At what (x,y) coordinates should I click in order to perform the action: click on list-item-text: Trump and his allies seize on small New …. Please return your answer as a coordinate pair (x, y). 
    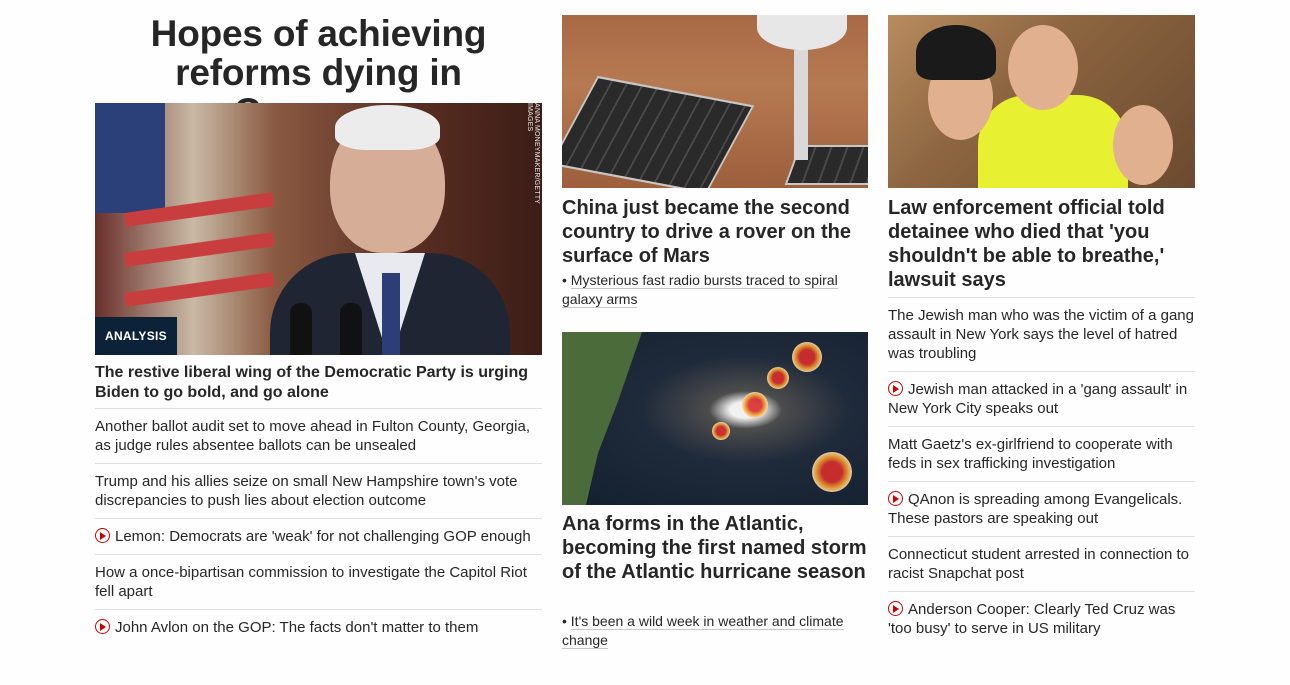
    Looking at the image, I should click on (306, 491).